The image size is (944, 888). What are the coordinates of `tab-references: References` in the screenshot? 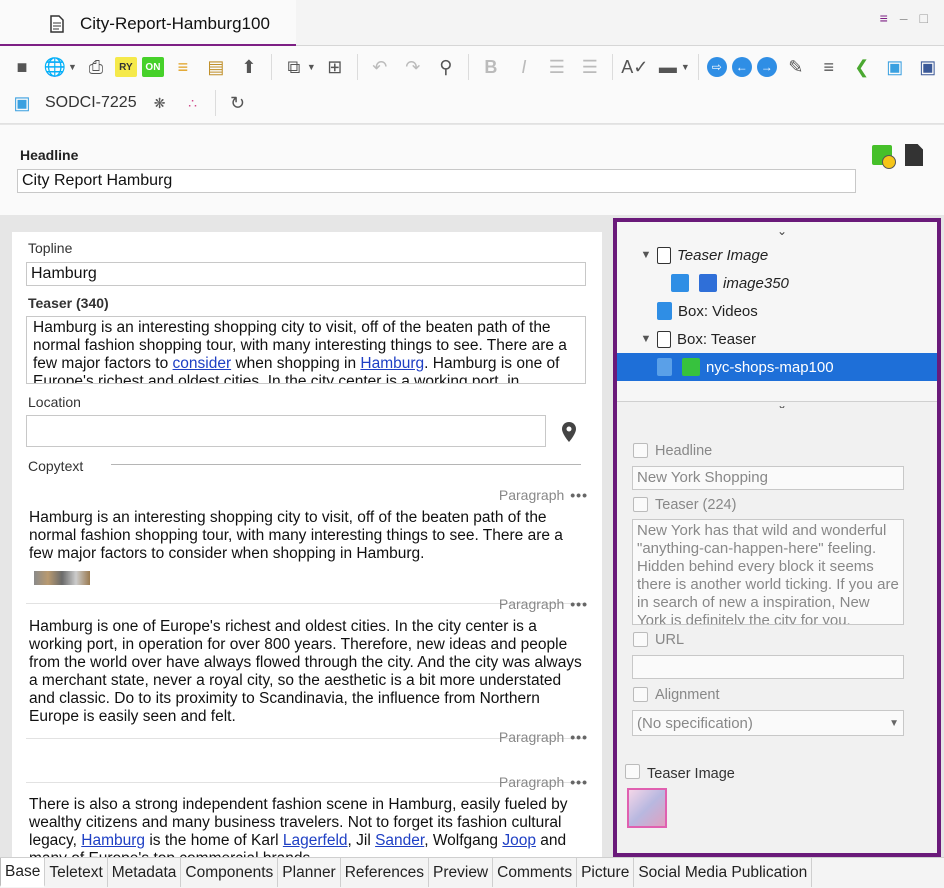 It's located at (384, 872).